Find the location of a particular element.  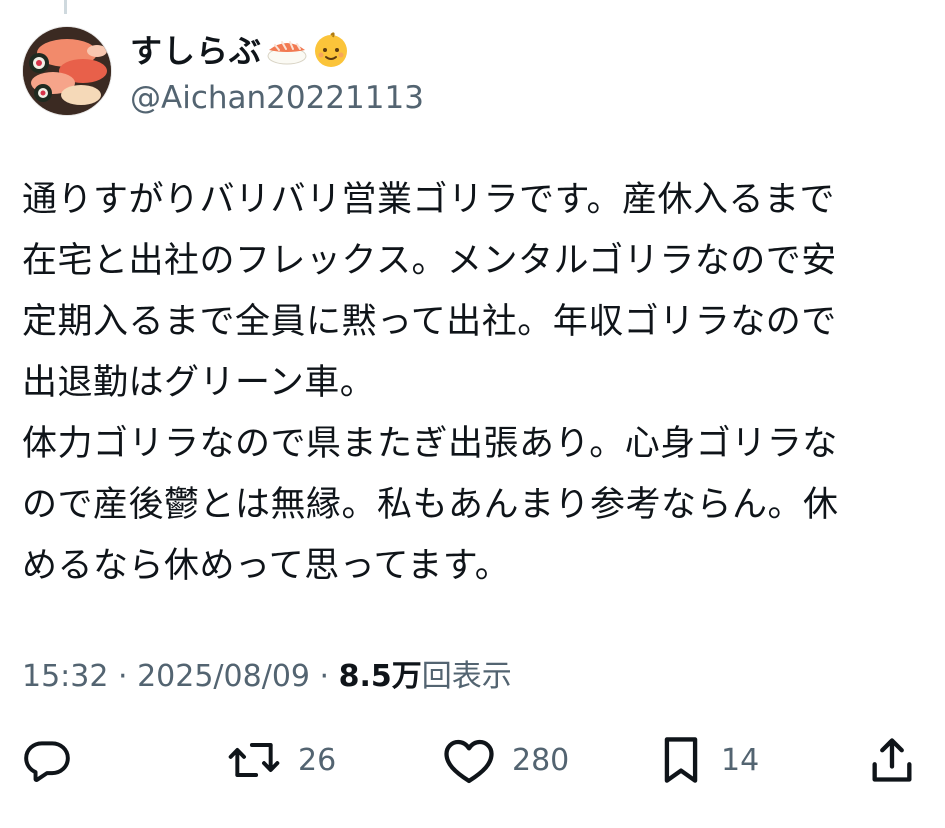

like-count: 280 is located at coordinates (541, 760).